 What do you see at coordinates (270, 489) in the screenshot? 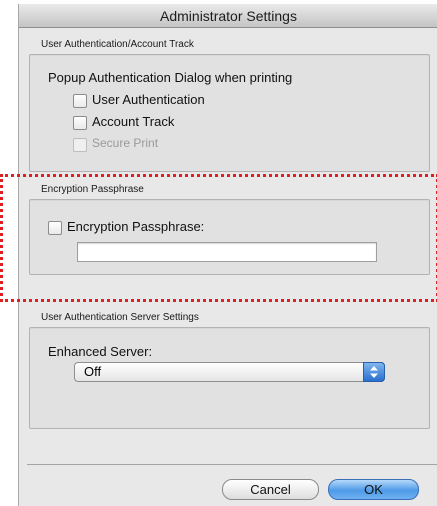
I see `cancel-button: Cancel` at bounding box center [270, 489].